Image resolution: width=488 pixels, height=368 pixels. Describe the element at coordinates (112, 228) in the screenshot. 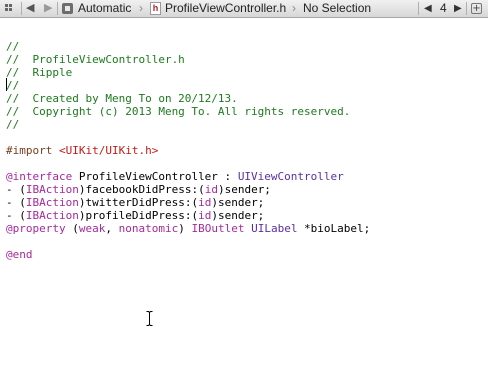

I see `property-comma: ,` at that location.